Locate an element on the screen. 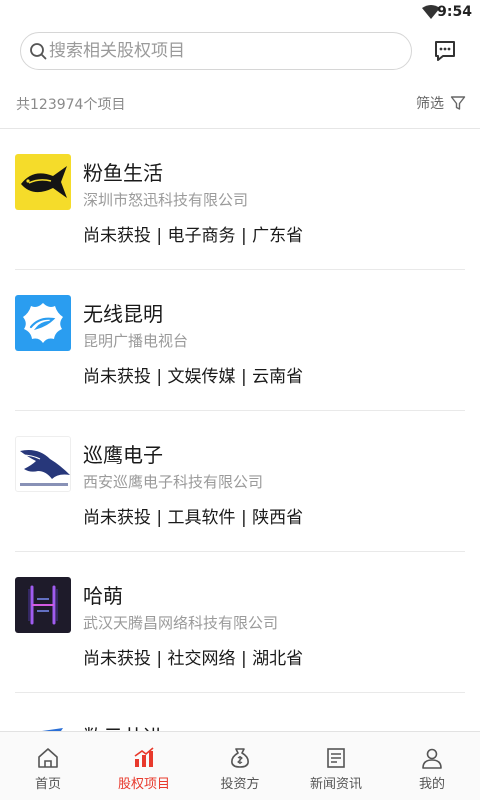  project-name: 数云共进 is located at coordinates (123, 726).